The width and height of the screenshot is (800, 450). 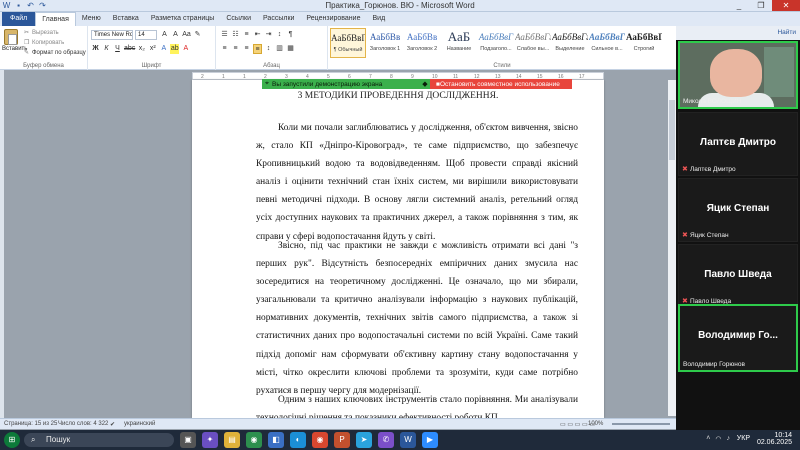 I want to click on font-tools-row: A A Aa ✎, so click(x=181, y=35).